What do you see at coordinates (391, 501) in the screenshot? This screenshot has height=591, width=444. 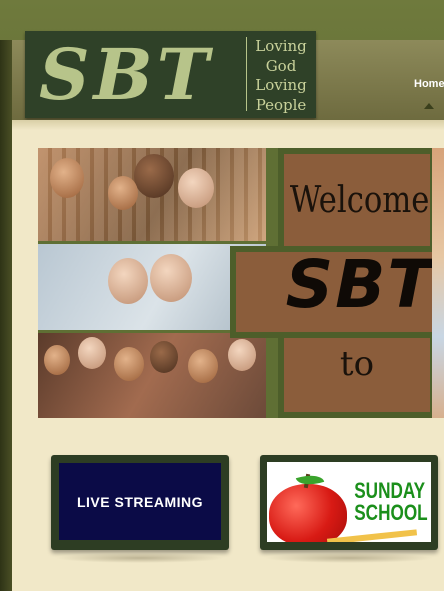 I see `sunday-school-label: SUNDAY SCHOOL` at bounding box center [391, 501].